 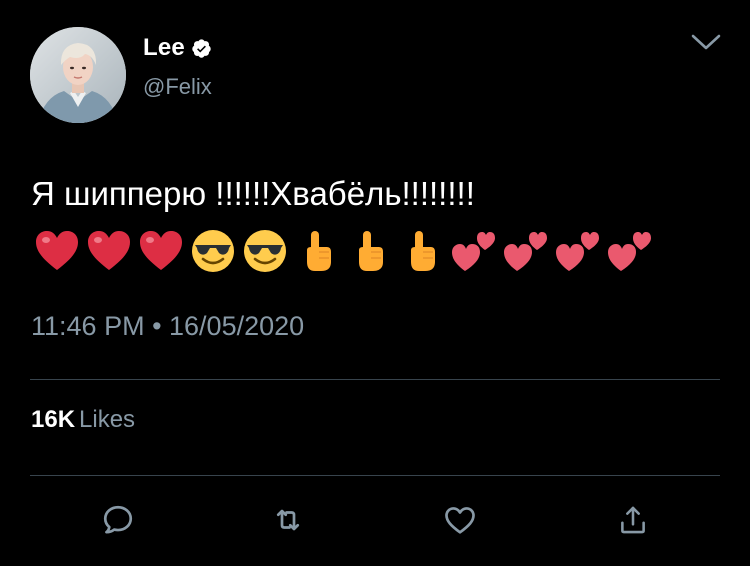 I want to click on retweet-button, so click(x=288, y=520).